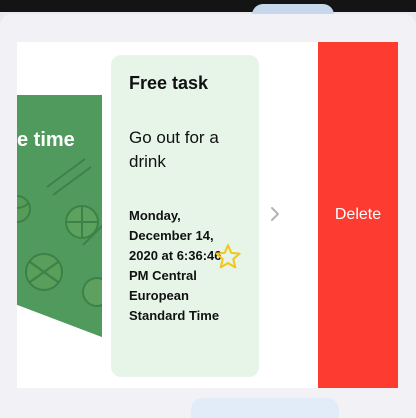 This screenshot has height=418, width=416. Describe the element at coordinates (169, 83) in the screenshot. I see `task-kind-label: Free task` at that location.